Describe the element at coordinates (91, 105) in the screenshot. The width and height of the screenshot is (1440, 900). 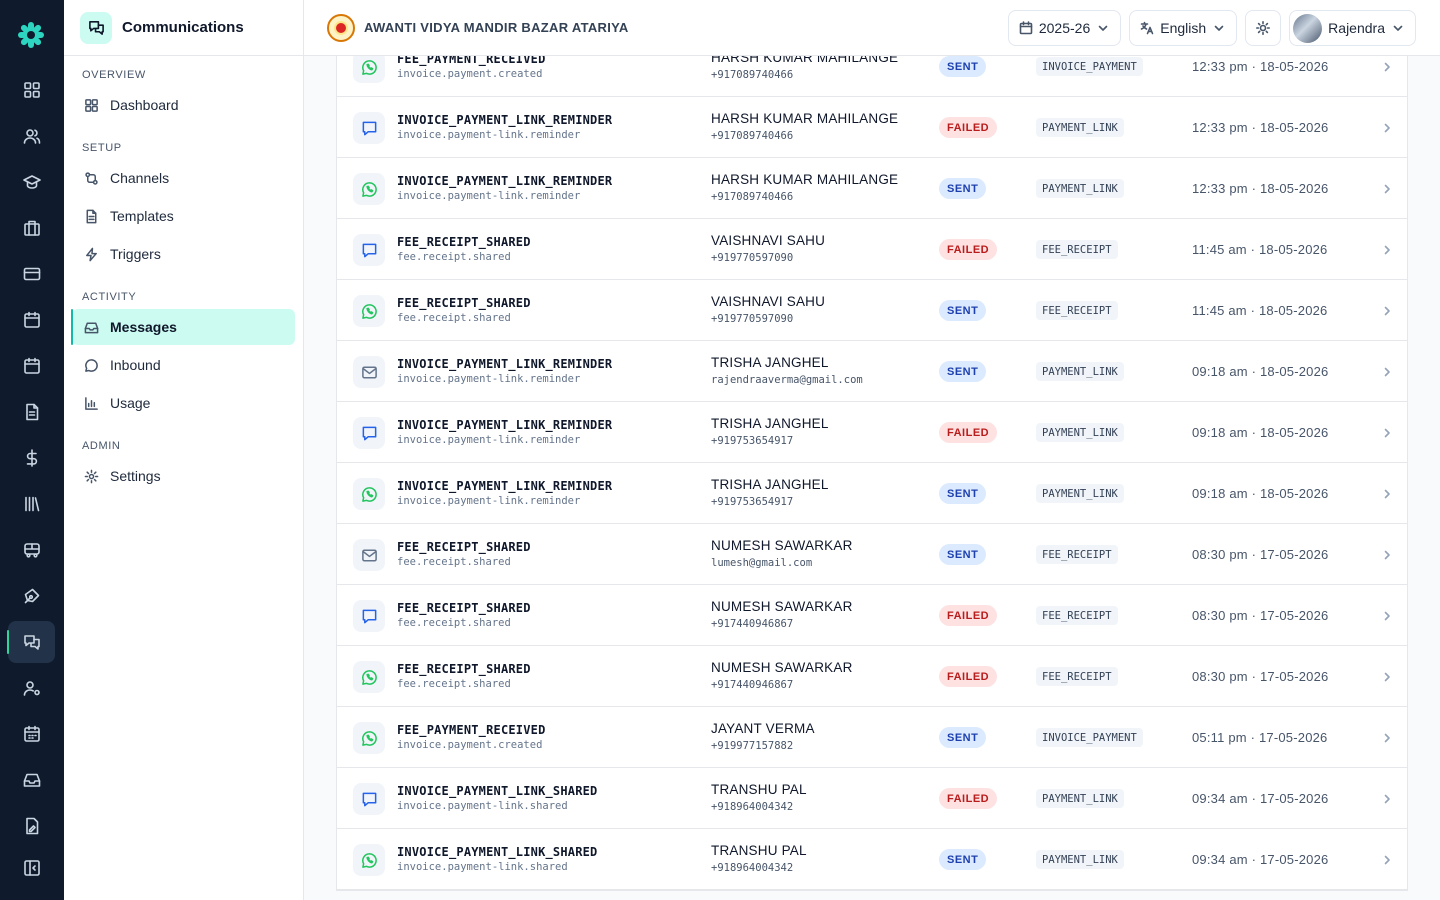
I see `dashboard-icon` at that location.